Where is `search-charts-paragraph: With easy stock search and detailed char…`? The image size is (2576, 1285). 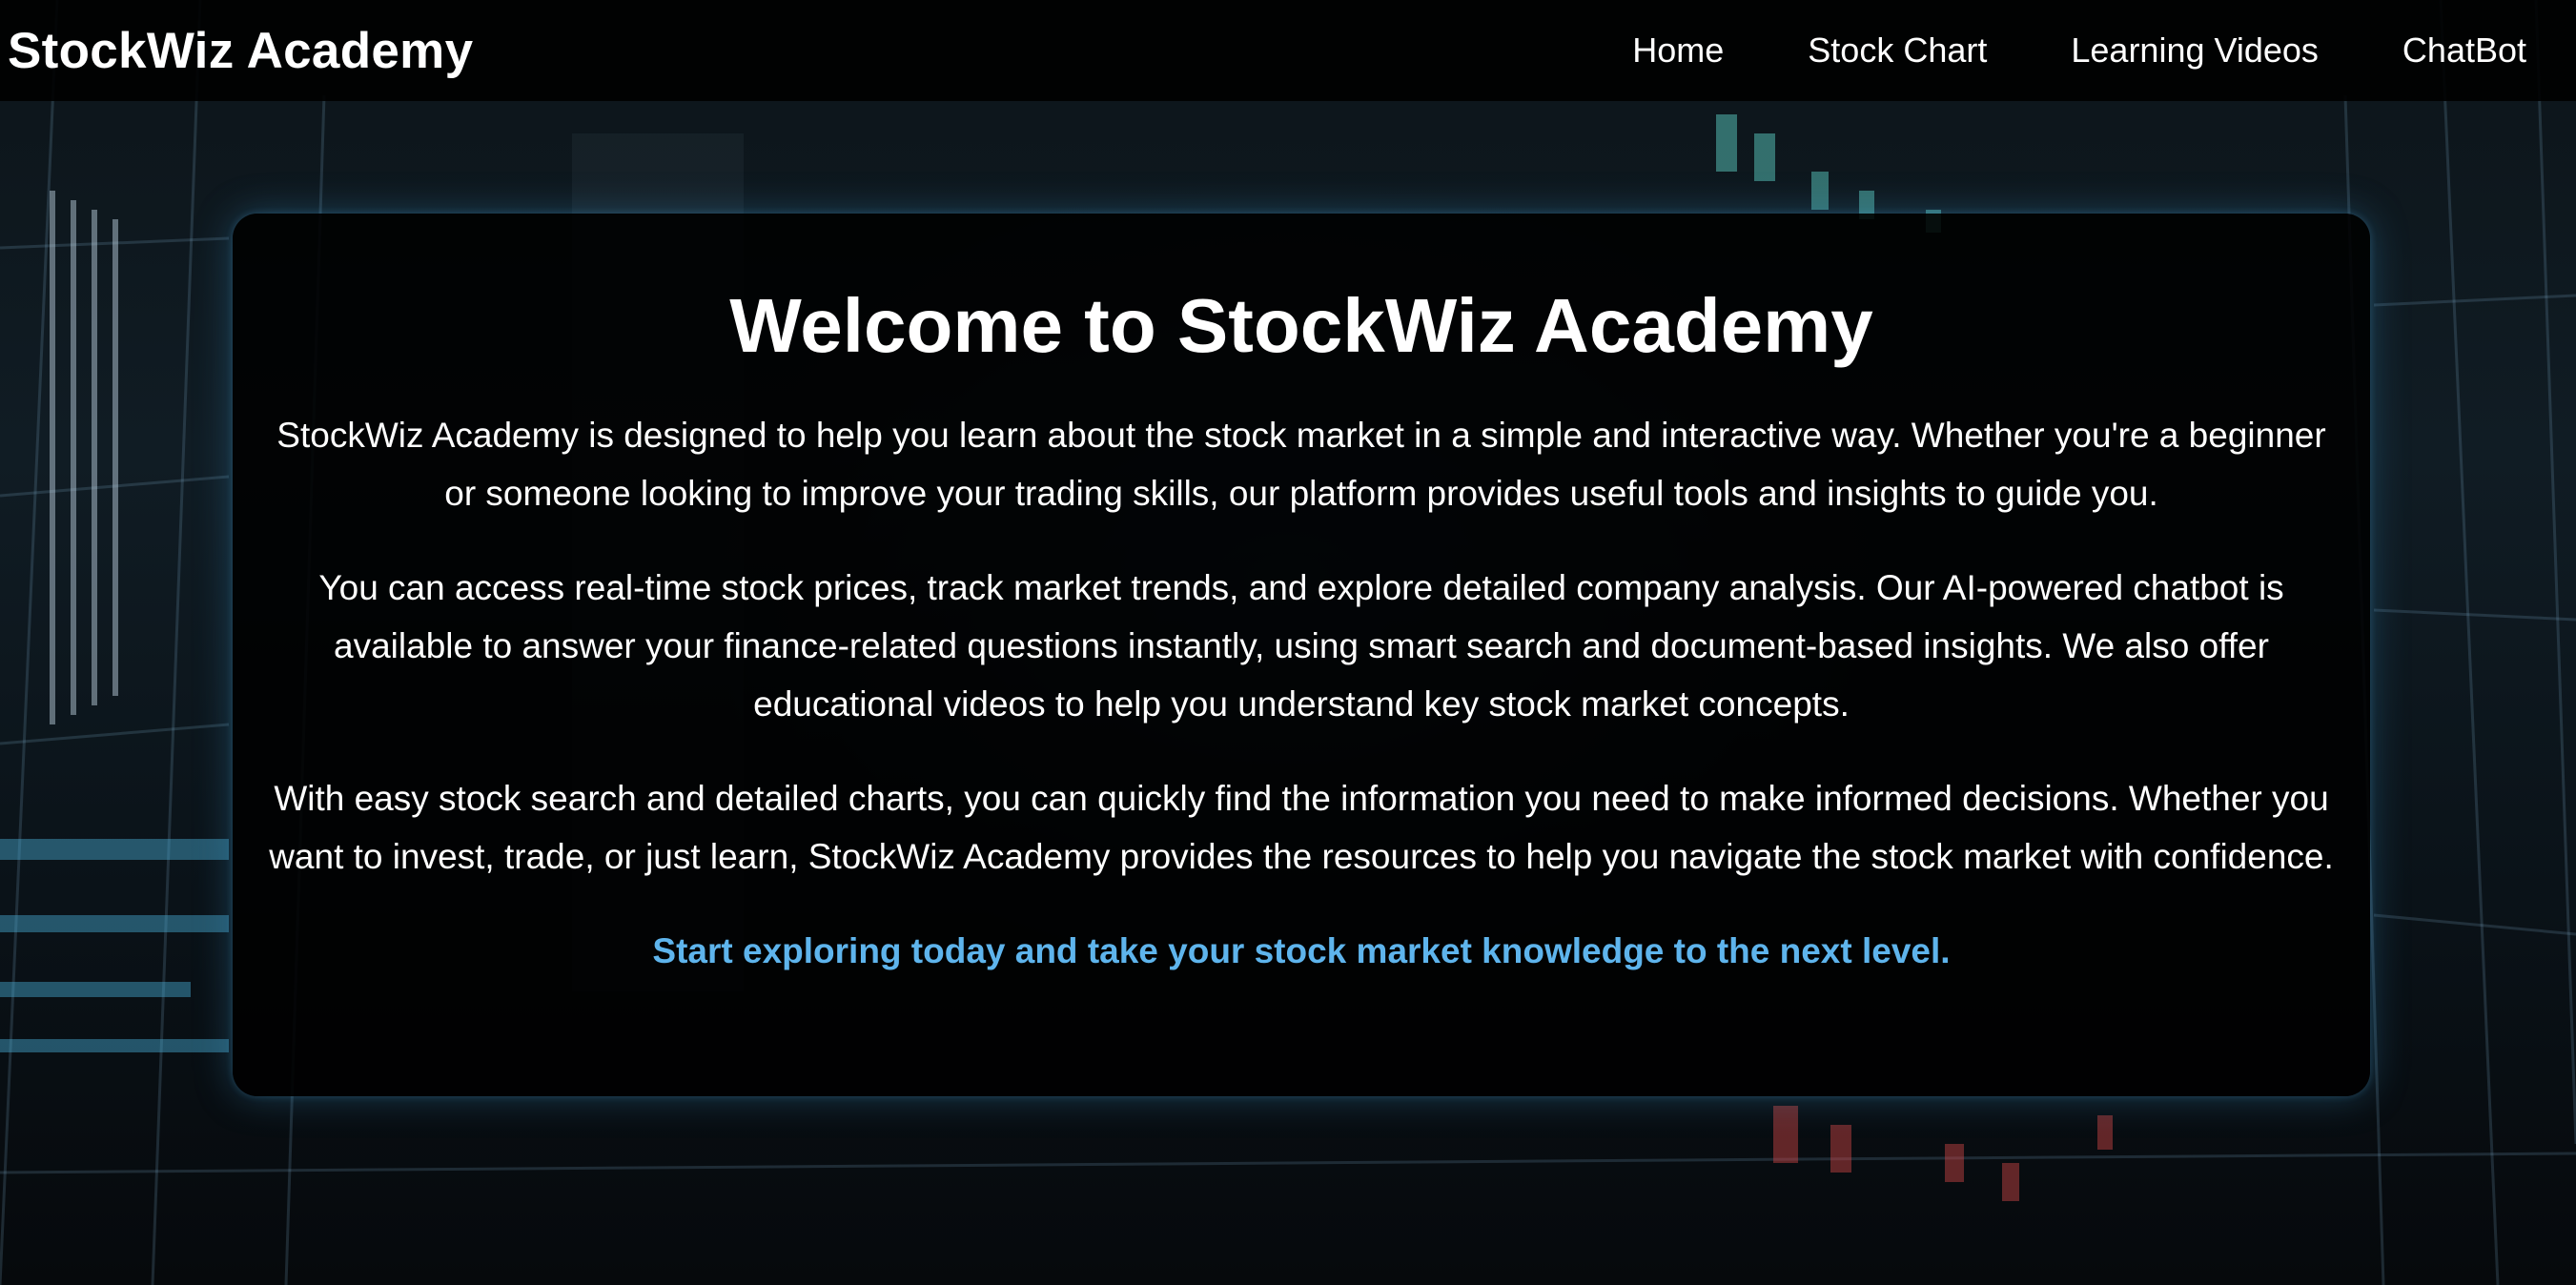
search-charts-paragraph: With easy stock search and detailed char… is located at coordinates (1302, 827).